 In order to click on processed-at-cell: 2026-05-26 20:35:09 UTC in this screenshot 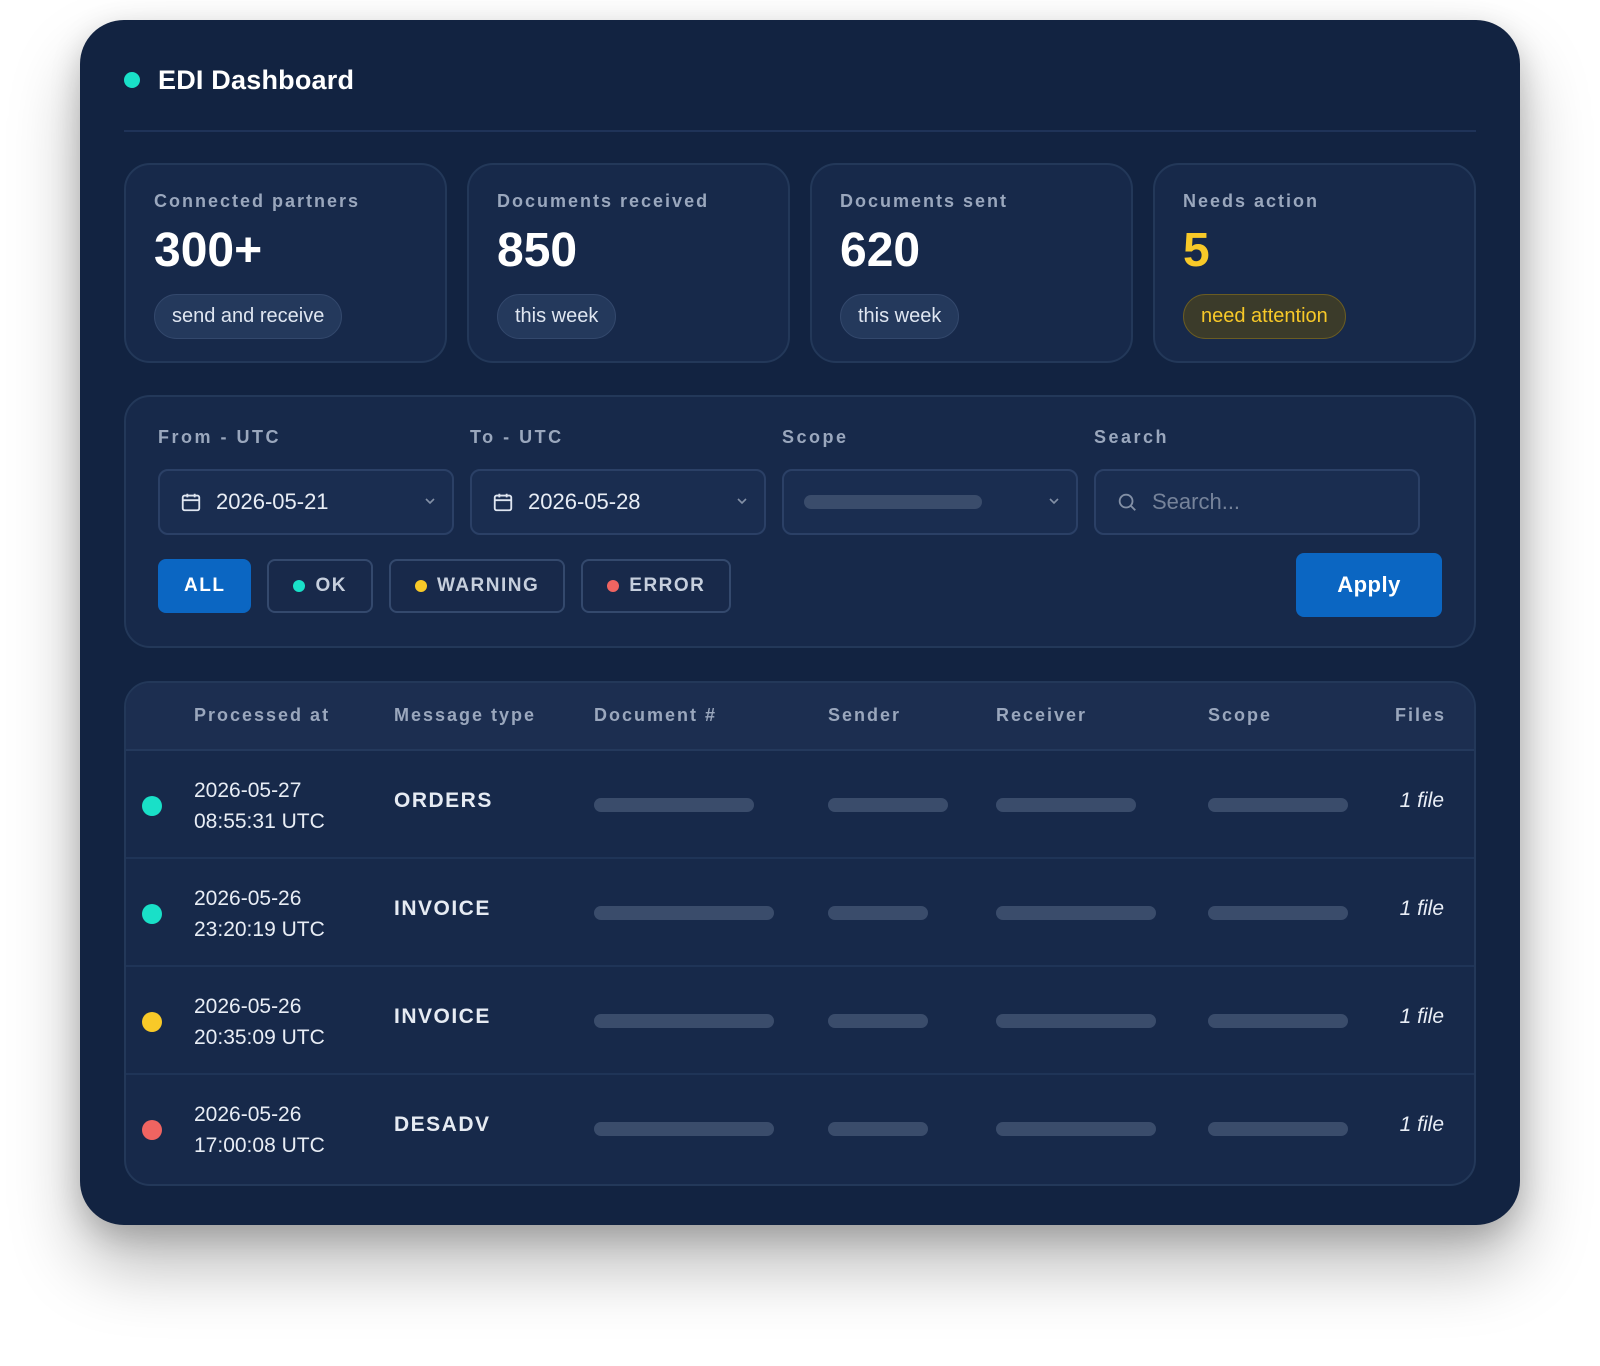, I will do `click(259, 1022)`.